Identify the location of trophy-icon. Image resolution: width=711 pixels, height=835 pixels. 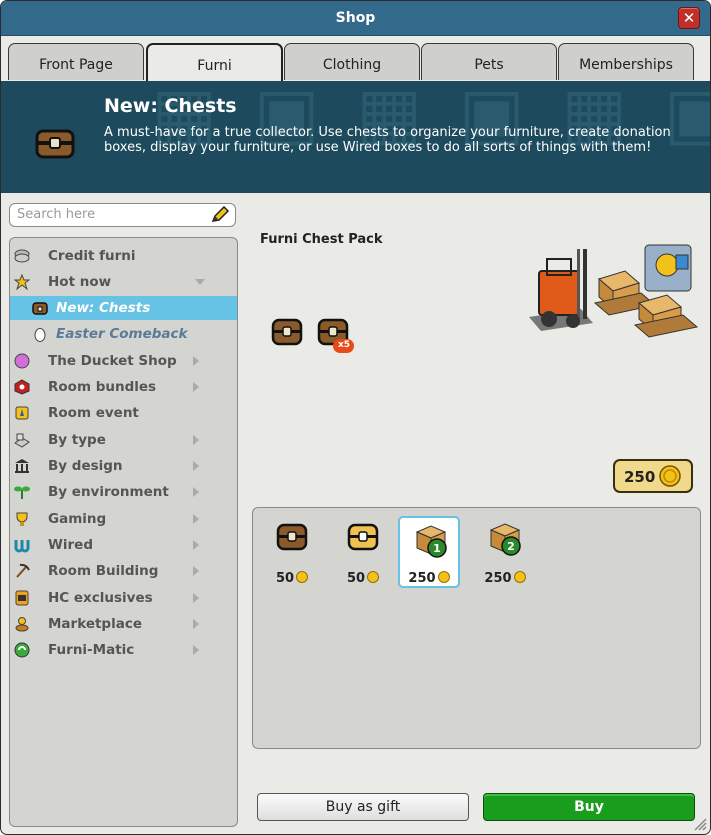
(22, 519).